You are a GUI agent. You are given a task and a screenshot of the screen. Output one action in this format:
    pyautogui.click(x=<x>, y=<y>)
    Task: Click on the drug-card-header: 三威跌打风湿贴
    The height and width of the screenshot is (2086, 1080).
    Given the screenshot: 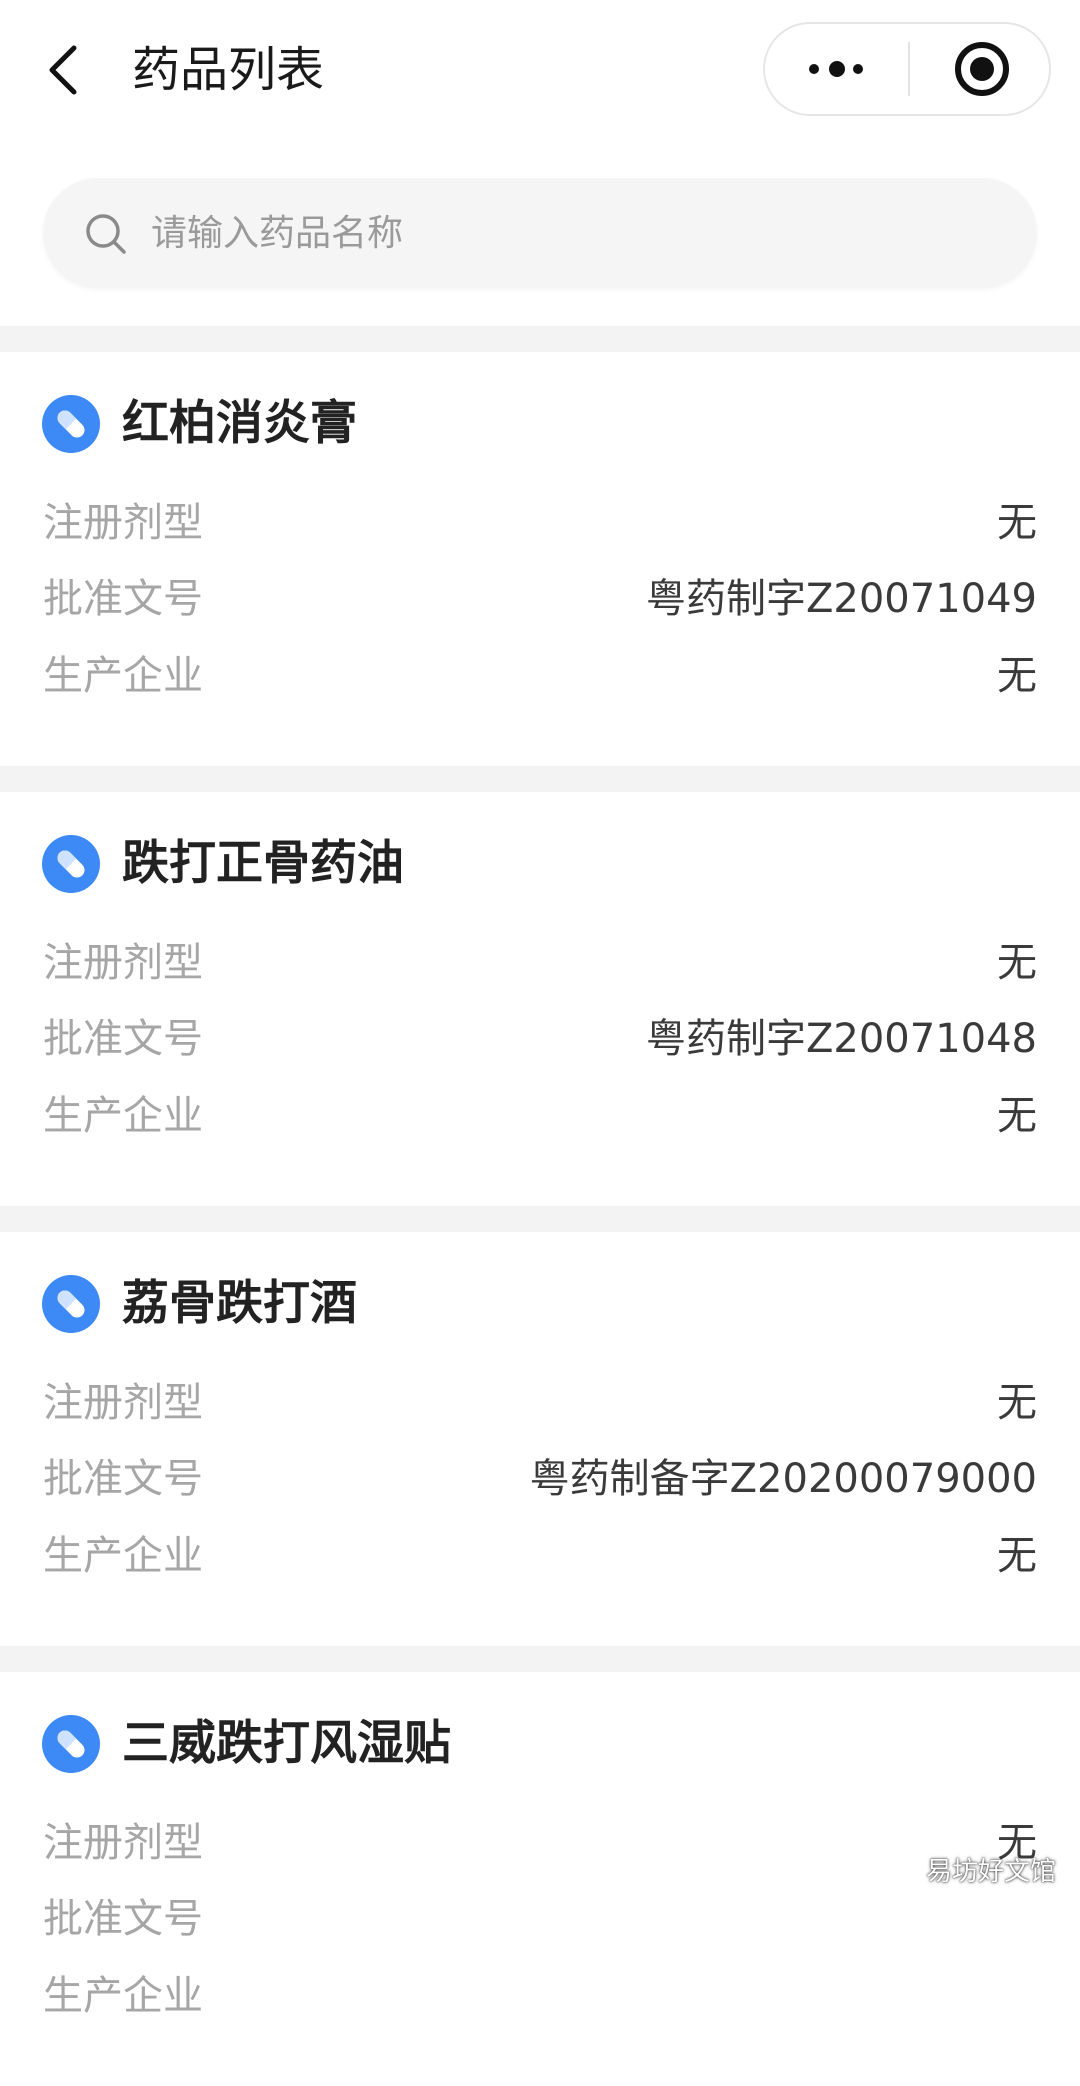 What is the action you would take?
    pyautogui.click(x=246, y=1744)
    